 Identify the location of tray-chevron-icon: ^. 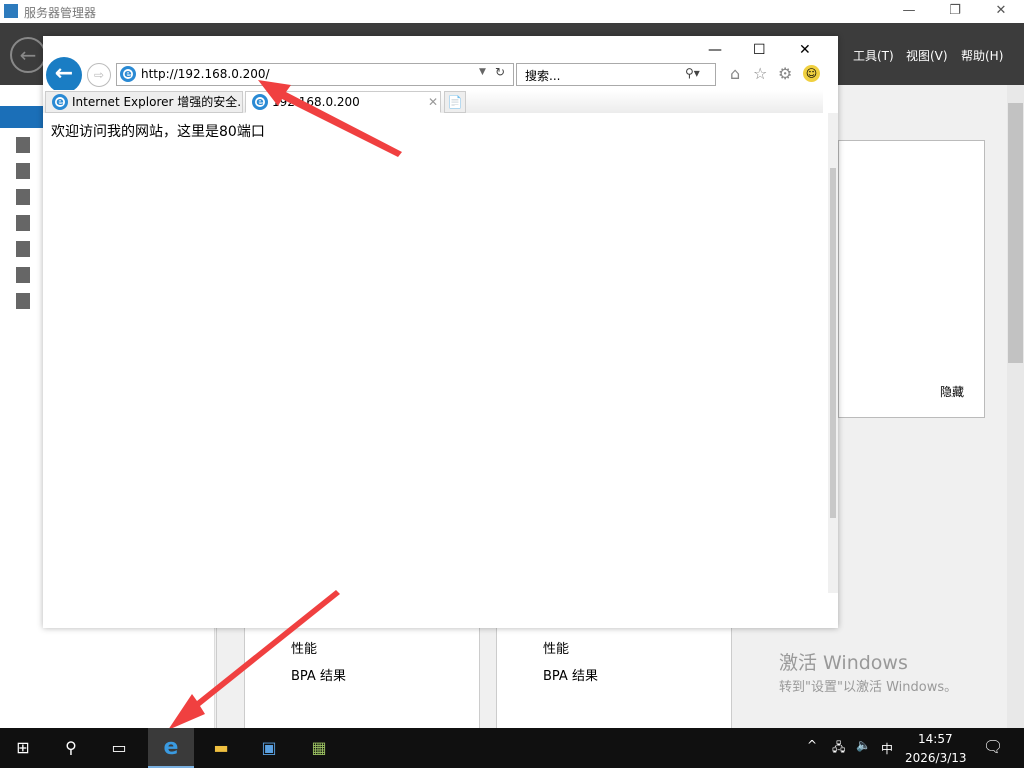
(812, 745).